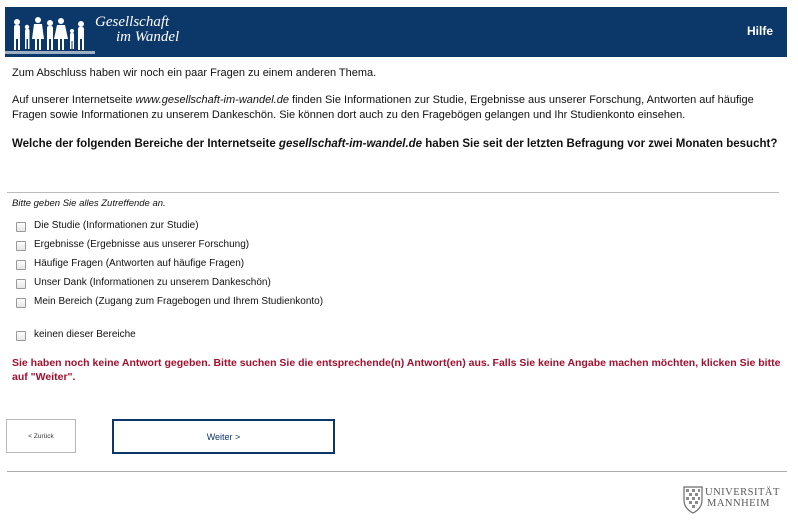 This screenshot has width=798, height=527. What do you see at coordinates (350, 144) in the screenshot?
I see `question-site-name: gesellschaft-im-wandel.de` at bounding box center [350, 144].